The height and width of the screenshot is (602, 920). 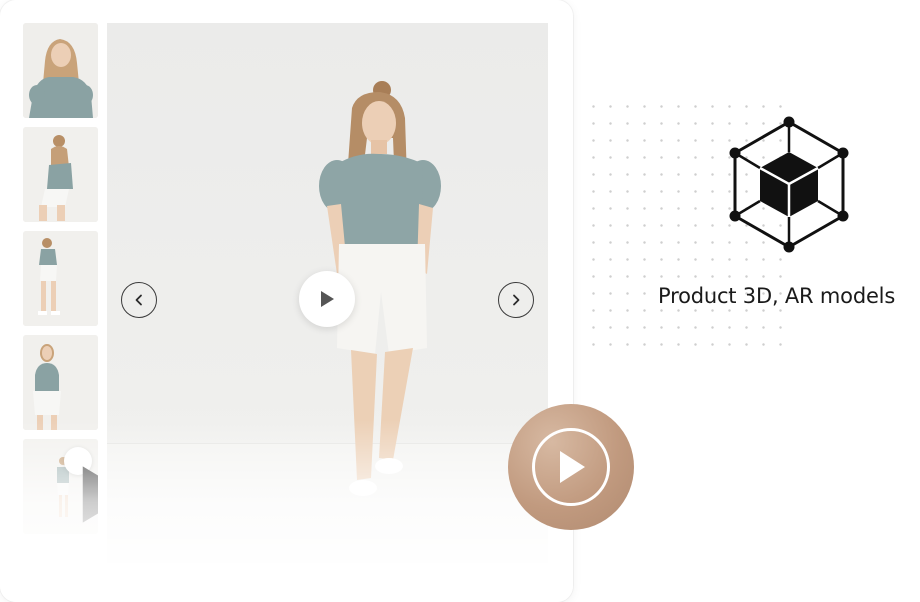 I want to click on next-image-button, so click(x=516, y=300).